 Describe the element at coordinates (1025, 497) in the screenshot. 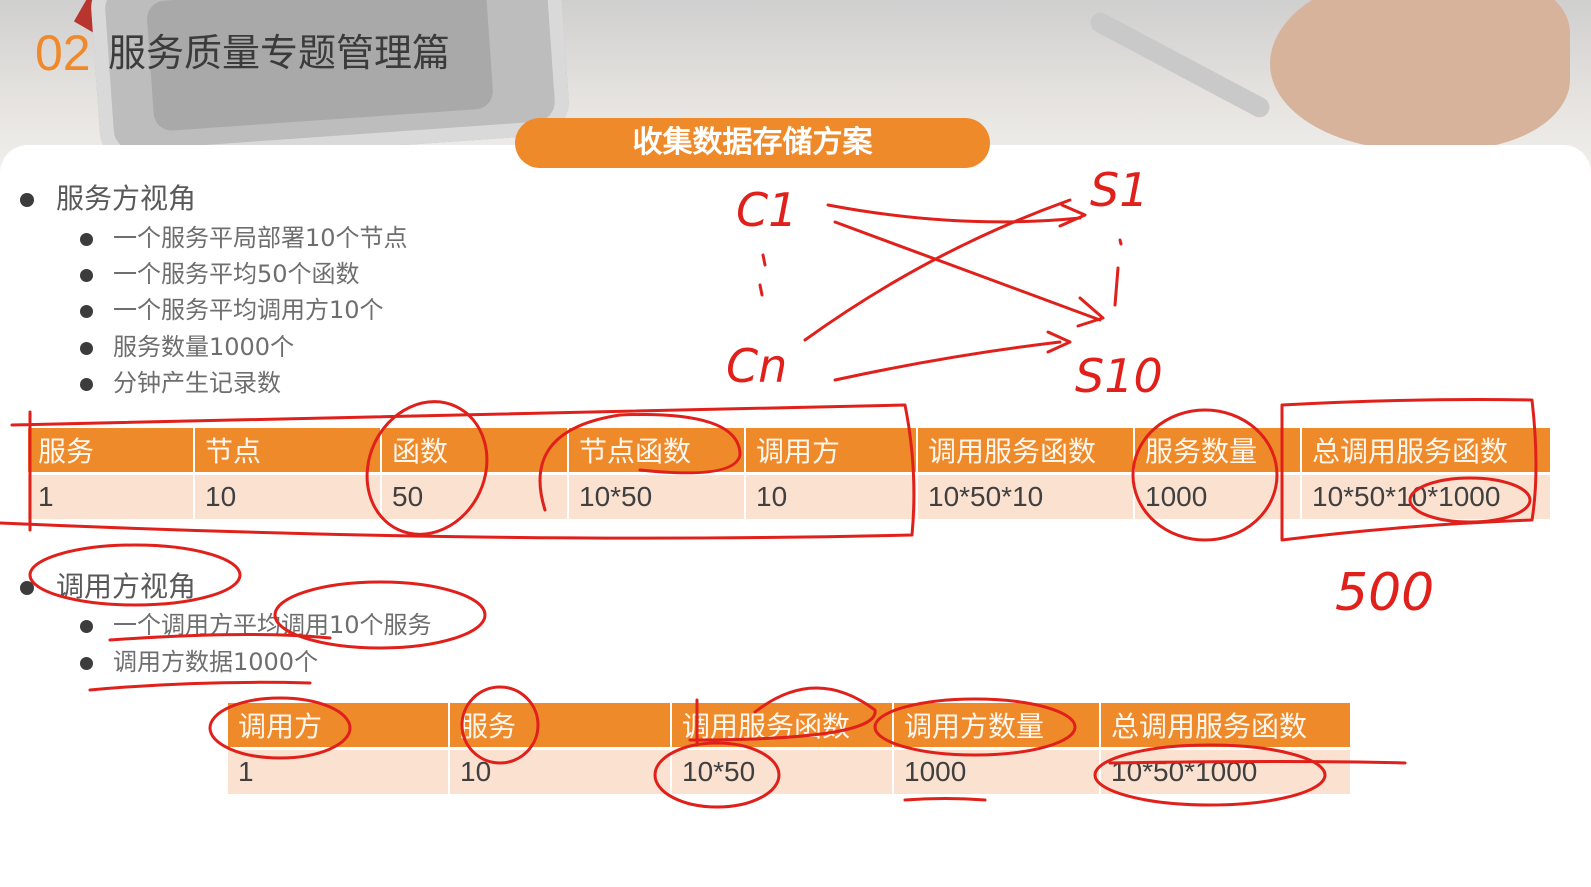

I see `table-cell: 10*50*10` at that location.